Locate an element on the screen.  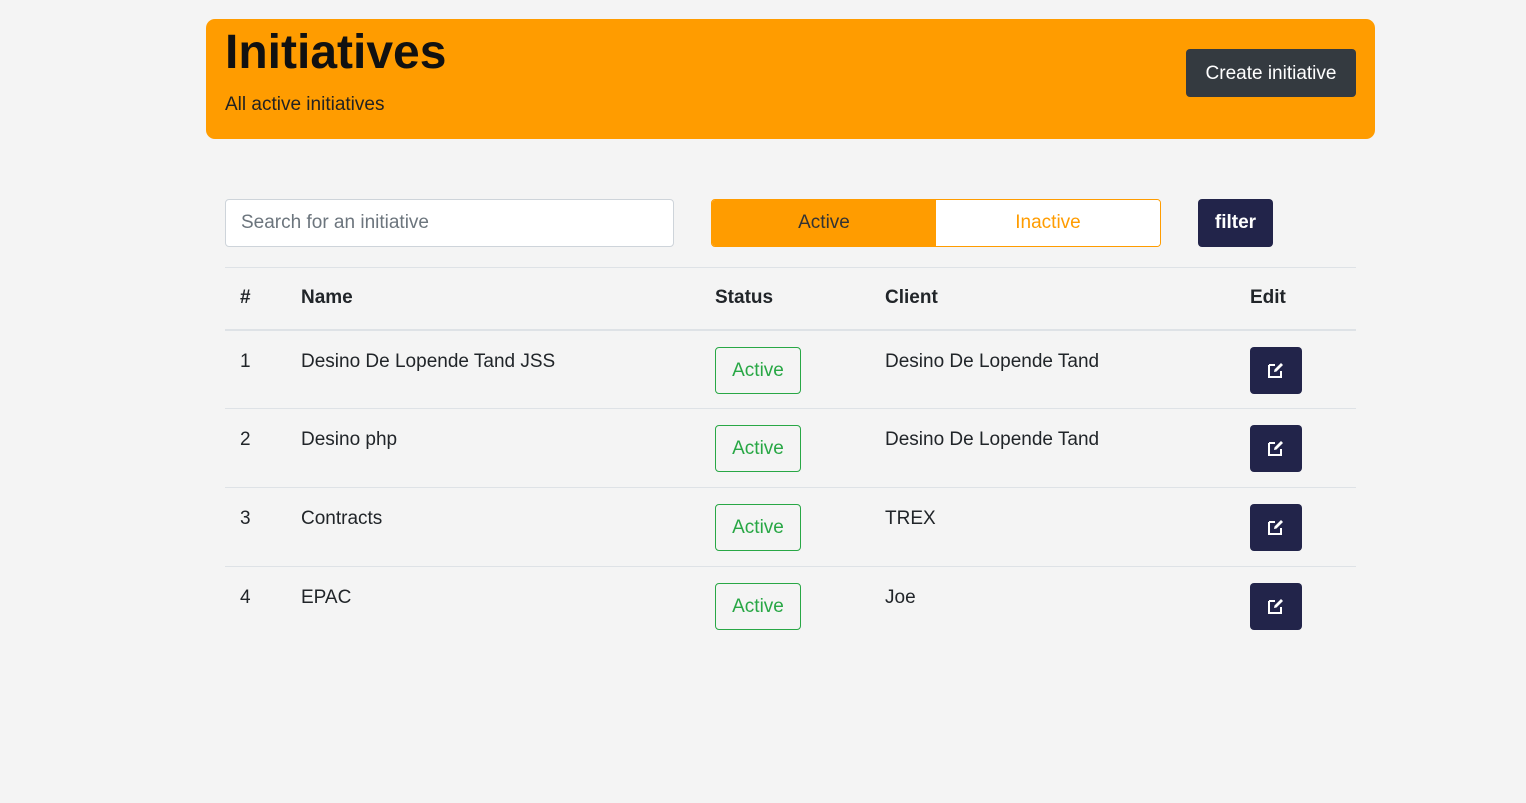
search-input is located at coordinates (449, 223).